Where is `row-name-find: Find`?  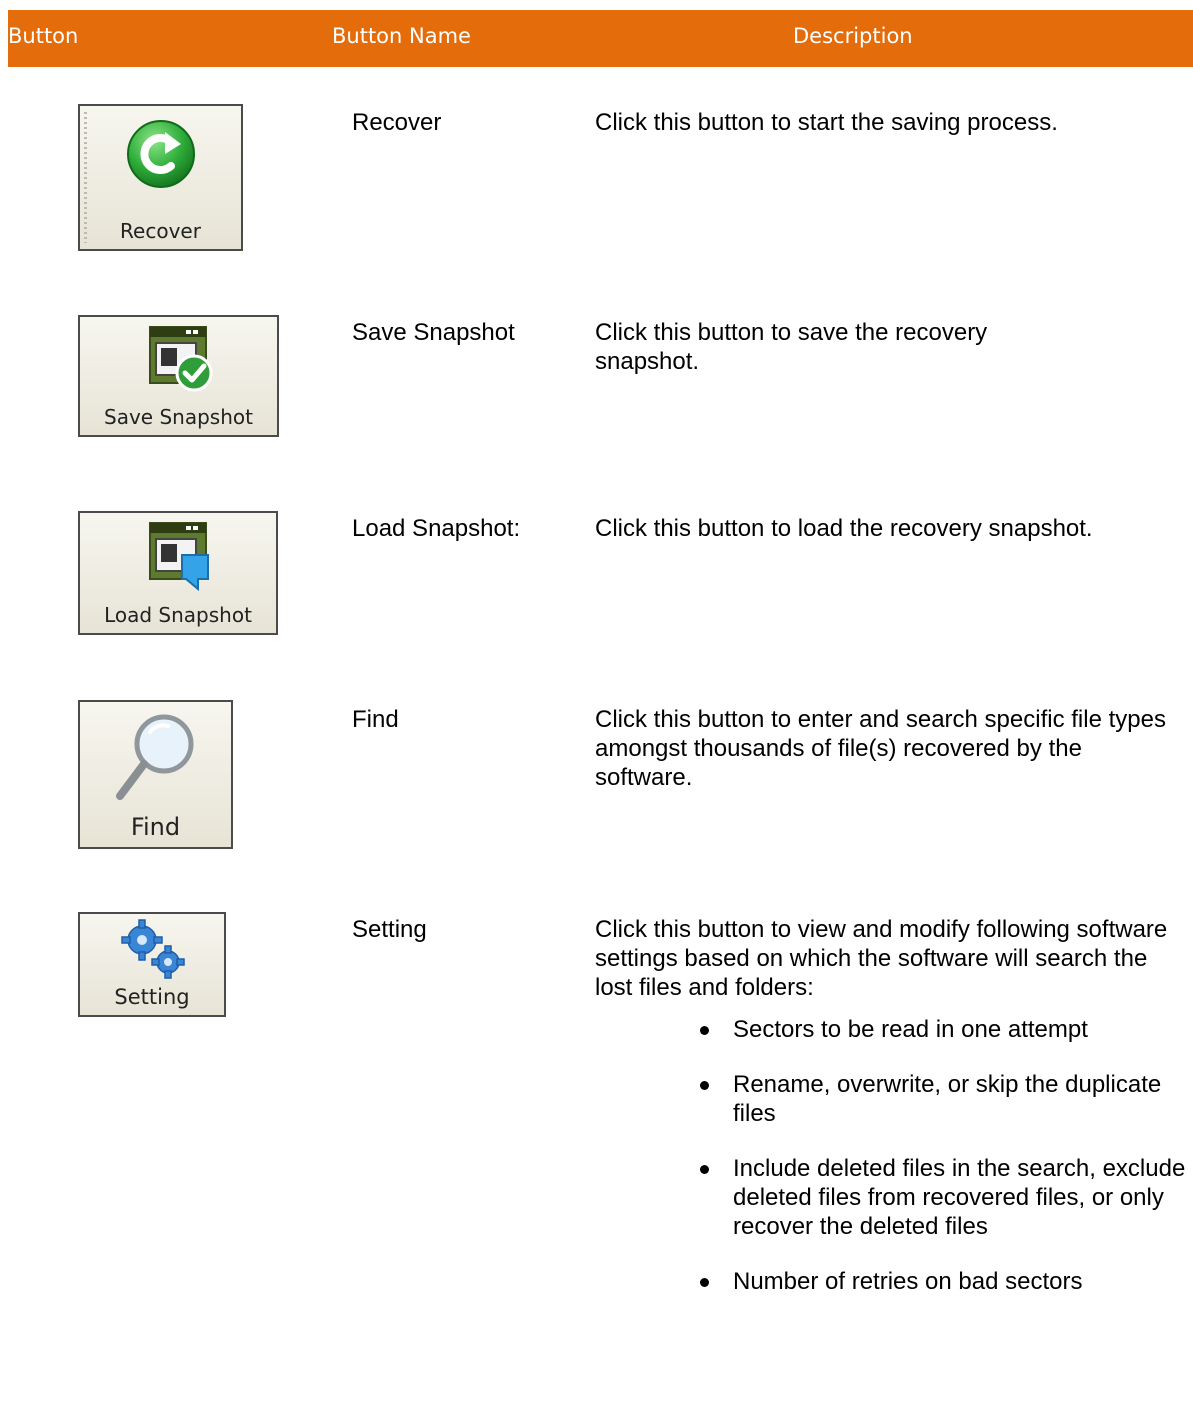
row-name-find: Find is located at coordinates (375, 719).